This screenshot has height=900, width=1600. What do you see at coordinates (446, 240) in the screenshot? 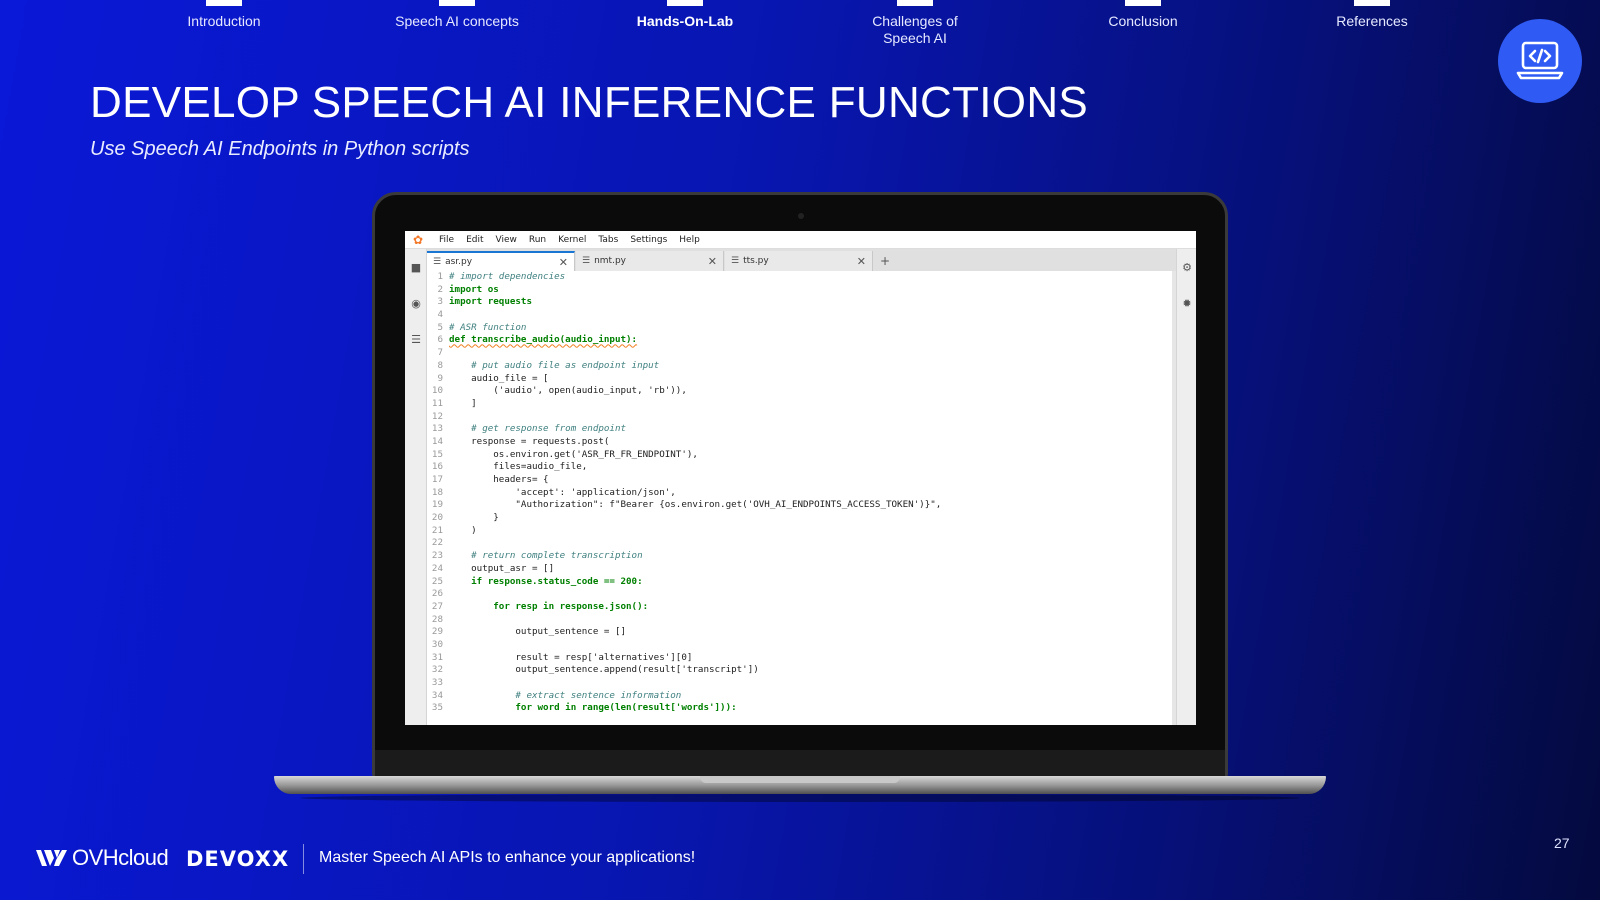
I see `menu-file: File` at bounding box center [446, 240].